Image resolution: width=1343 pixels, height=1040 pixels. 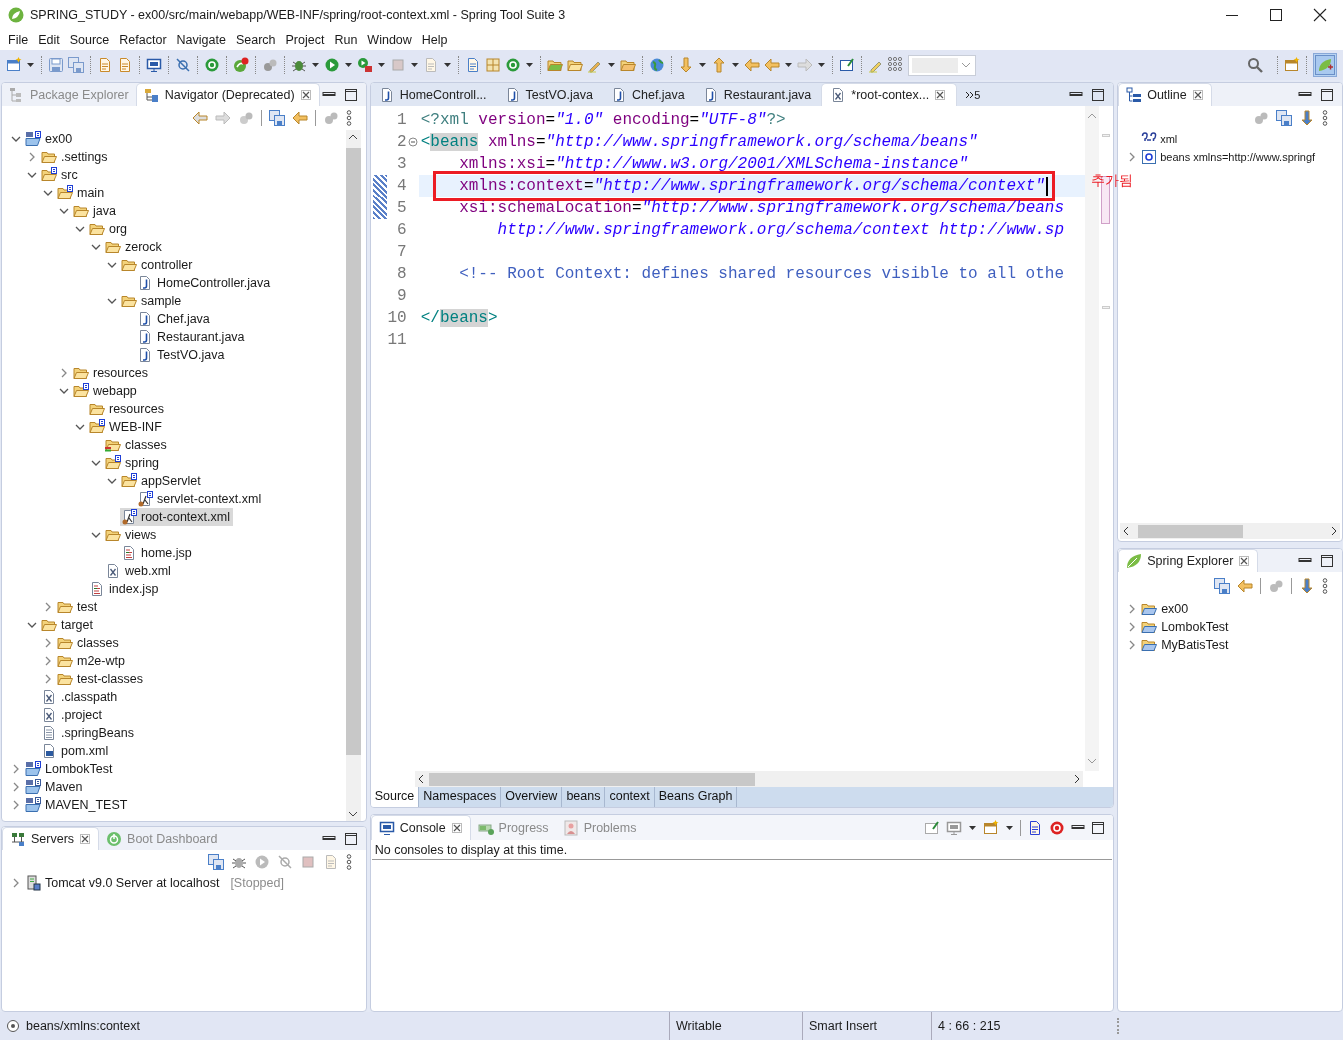 I want to click on page-tab: beans, so click(x=584, y=797).